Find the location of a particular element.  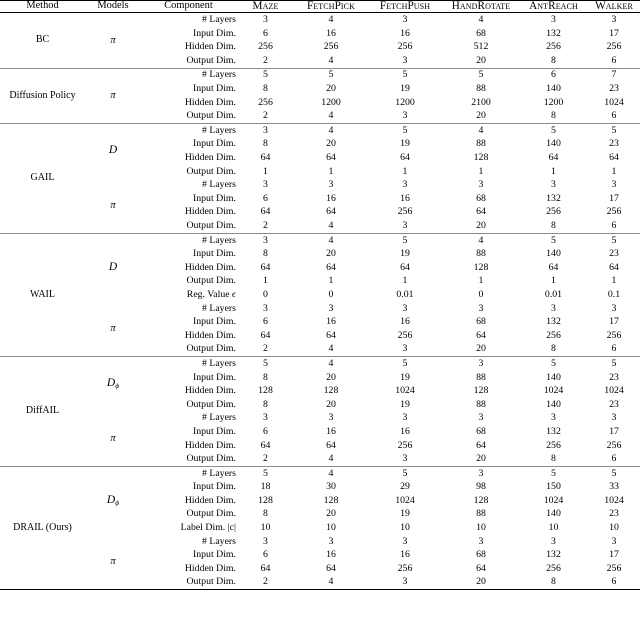

value-walker-hidden-dim: 64 is located at coordinates (614, 267).